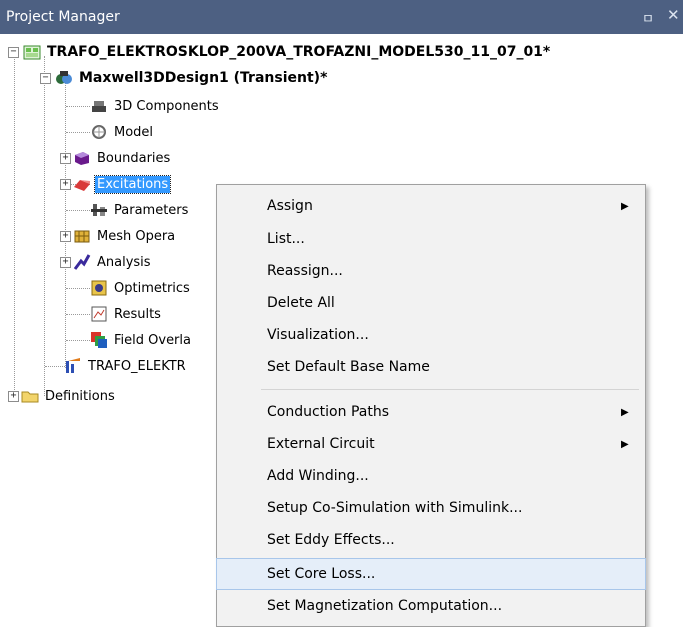 The height and width of the screenshot is (627, 683). What do you see at coordinates (62, 396) in the screenshot?
I see `tree-definitions: + Definitions` at bounding box center [62, 396].